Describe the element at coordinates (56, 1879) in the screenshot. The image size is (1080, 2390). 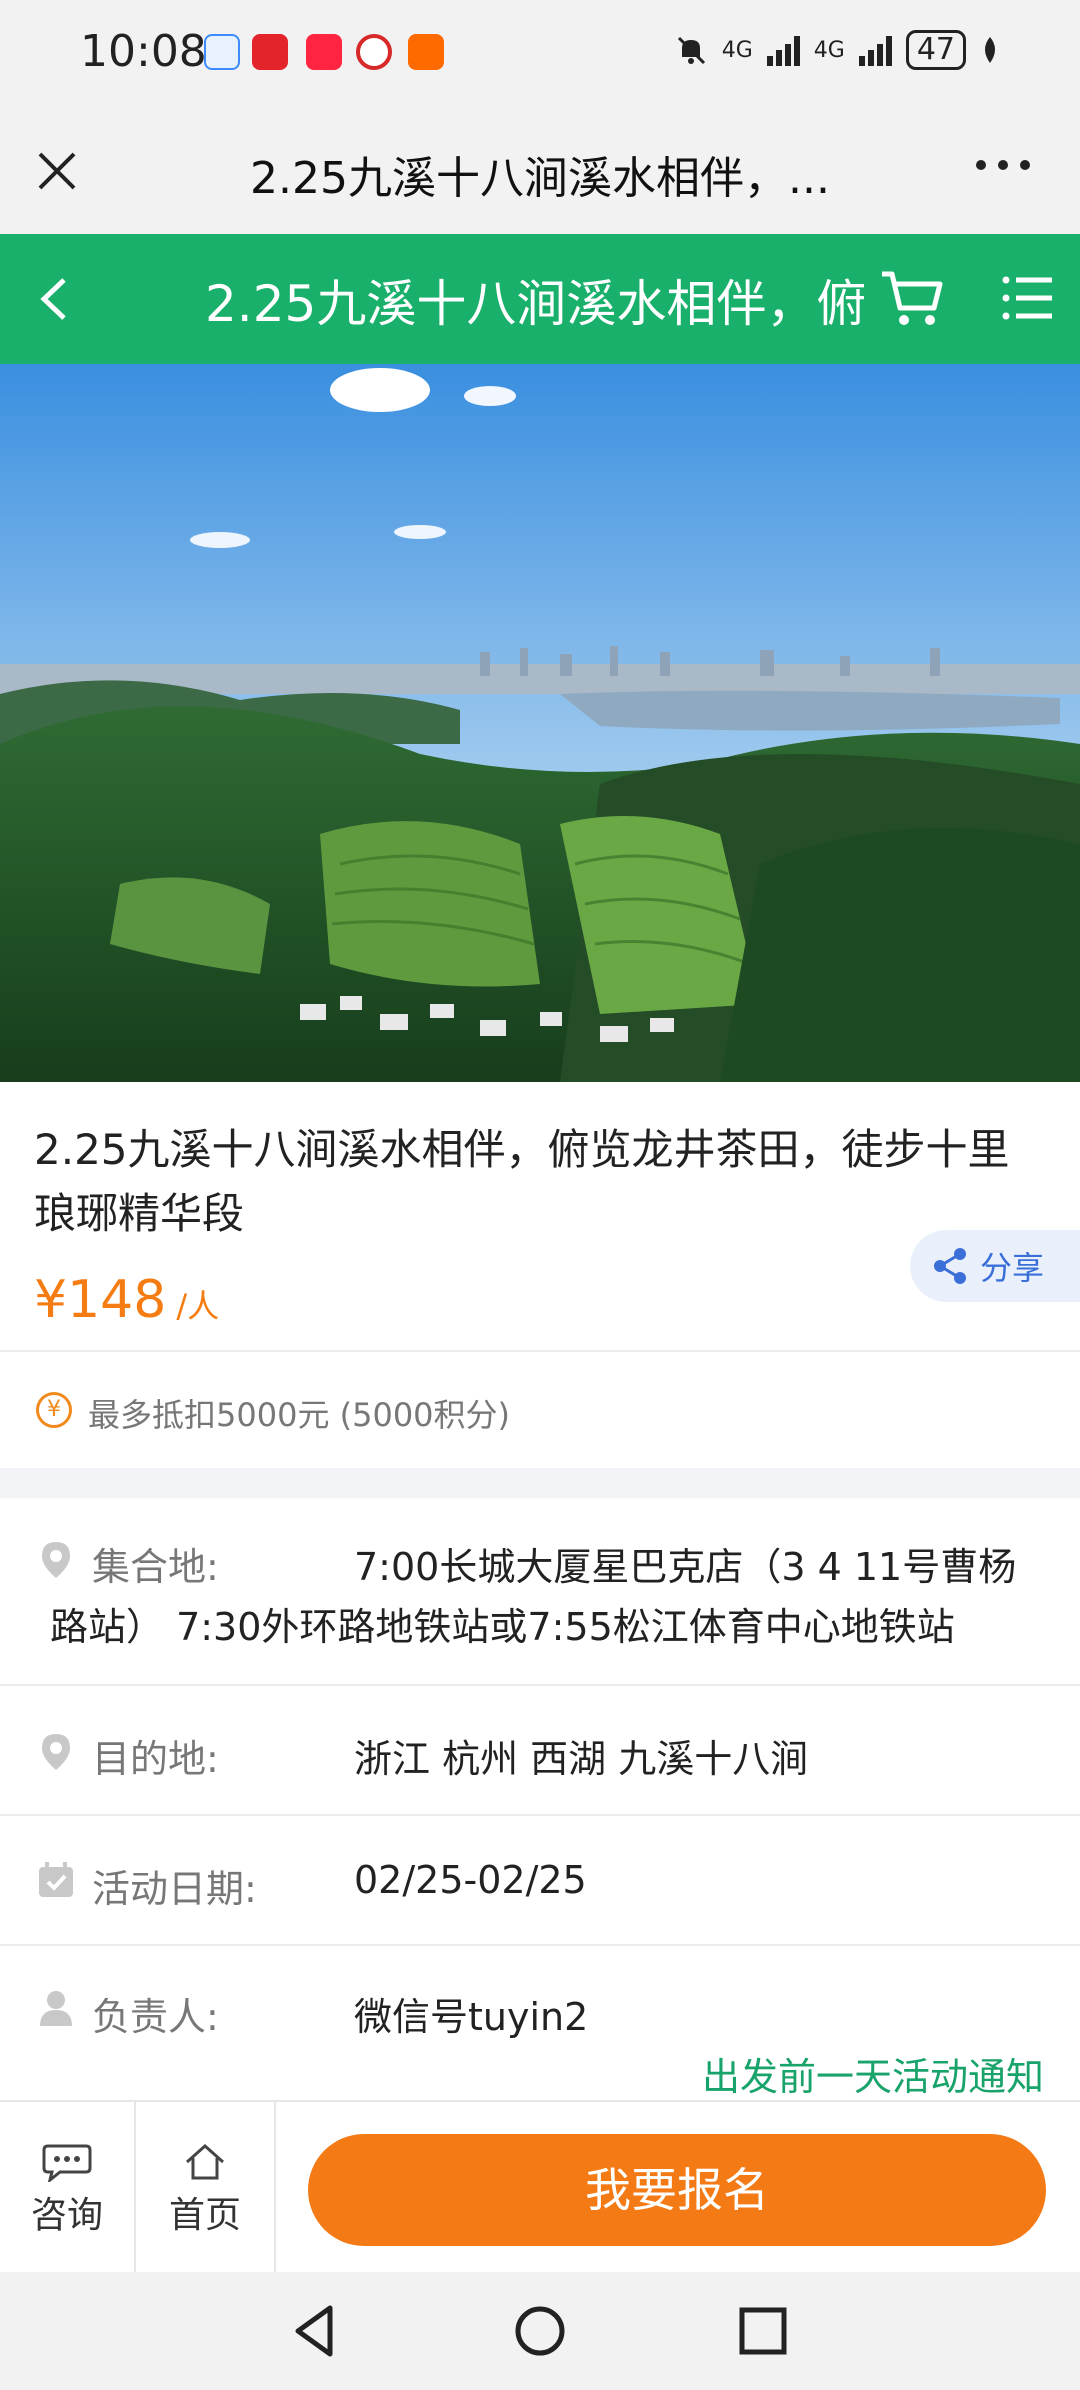
I see `calendar-check-icon` at that location.